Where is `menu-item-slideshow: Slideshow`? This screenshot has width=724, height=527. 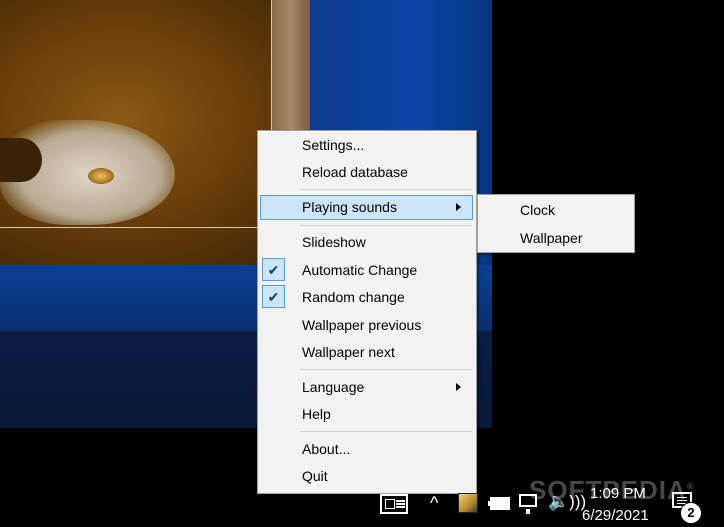 menu-item-slideshow: Slideshow is located at coordinates (366, 242).